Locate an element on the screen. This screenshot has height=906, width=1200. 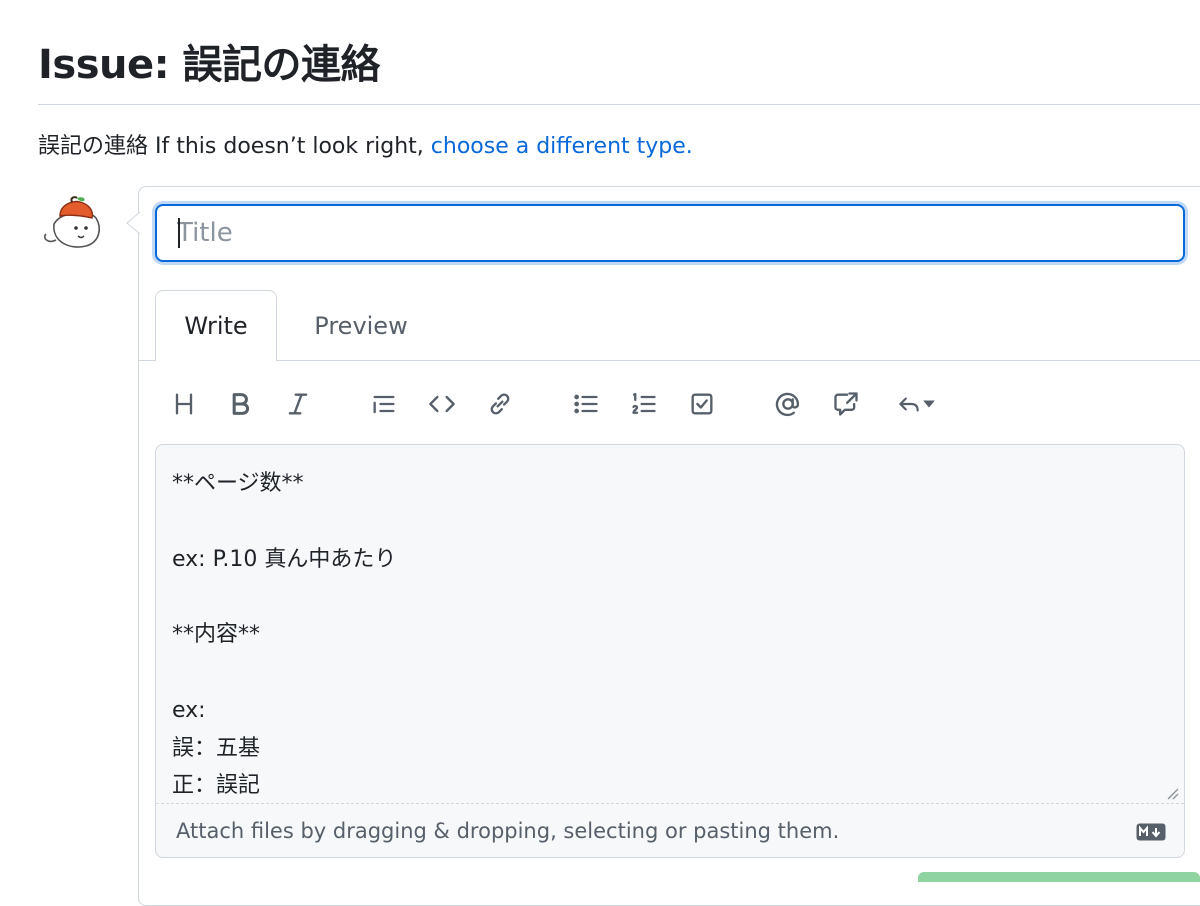
markdown-icon is located at coordinates (1151, 832).